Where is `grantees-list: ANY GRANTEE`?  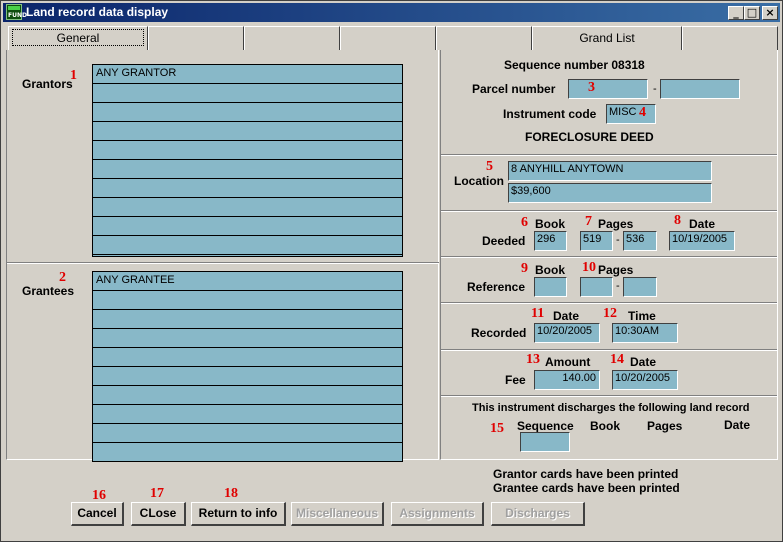
grantees-list: ANY GRANTEE is located at coordinates (247, 366).